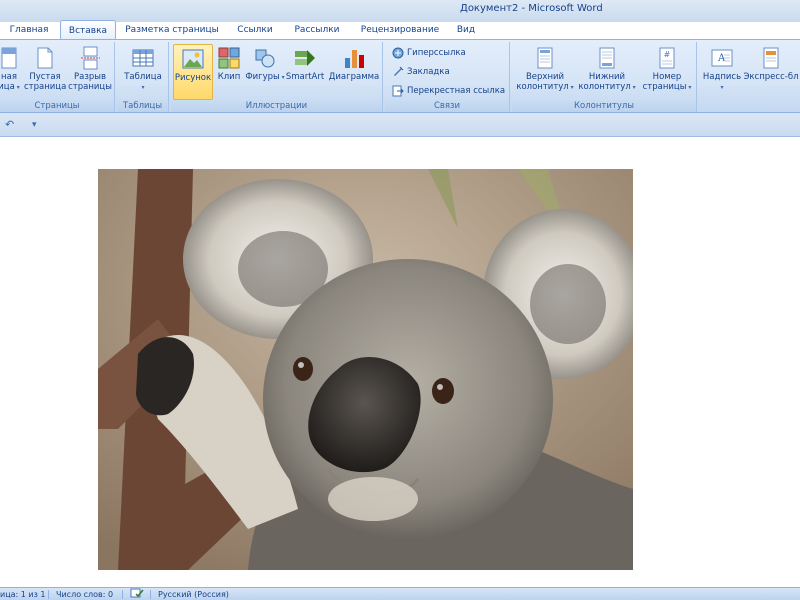  I want to click on quick-parts-button: Экспресс-бл, so click(771, 72).